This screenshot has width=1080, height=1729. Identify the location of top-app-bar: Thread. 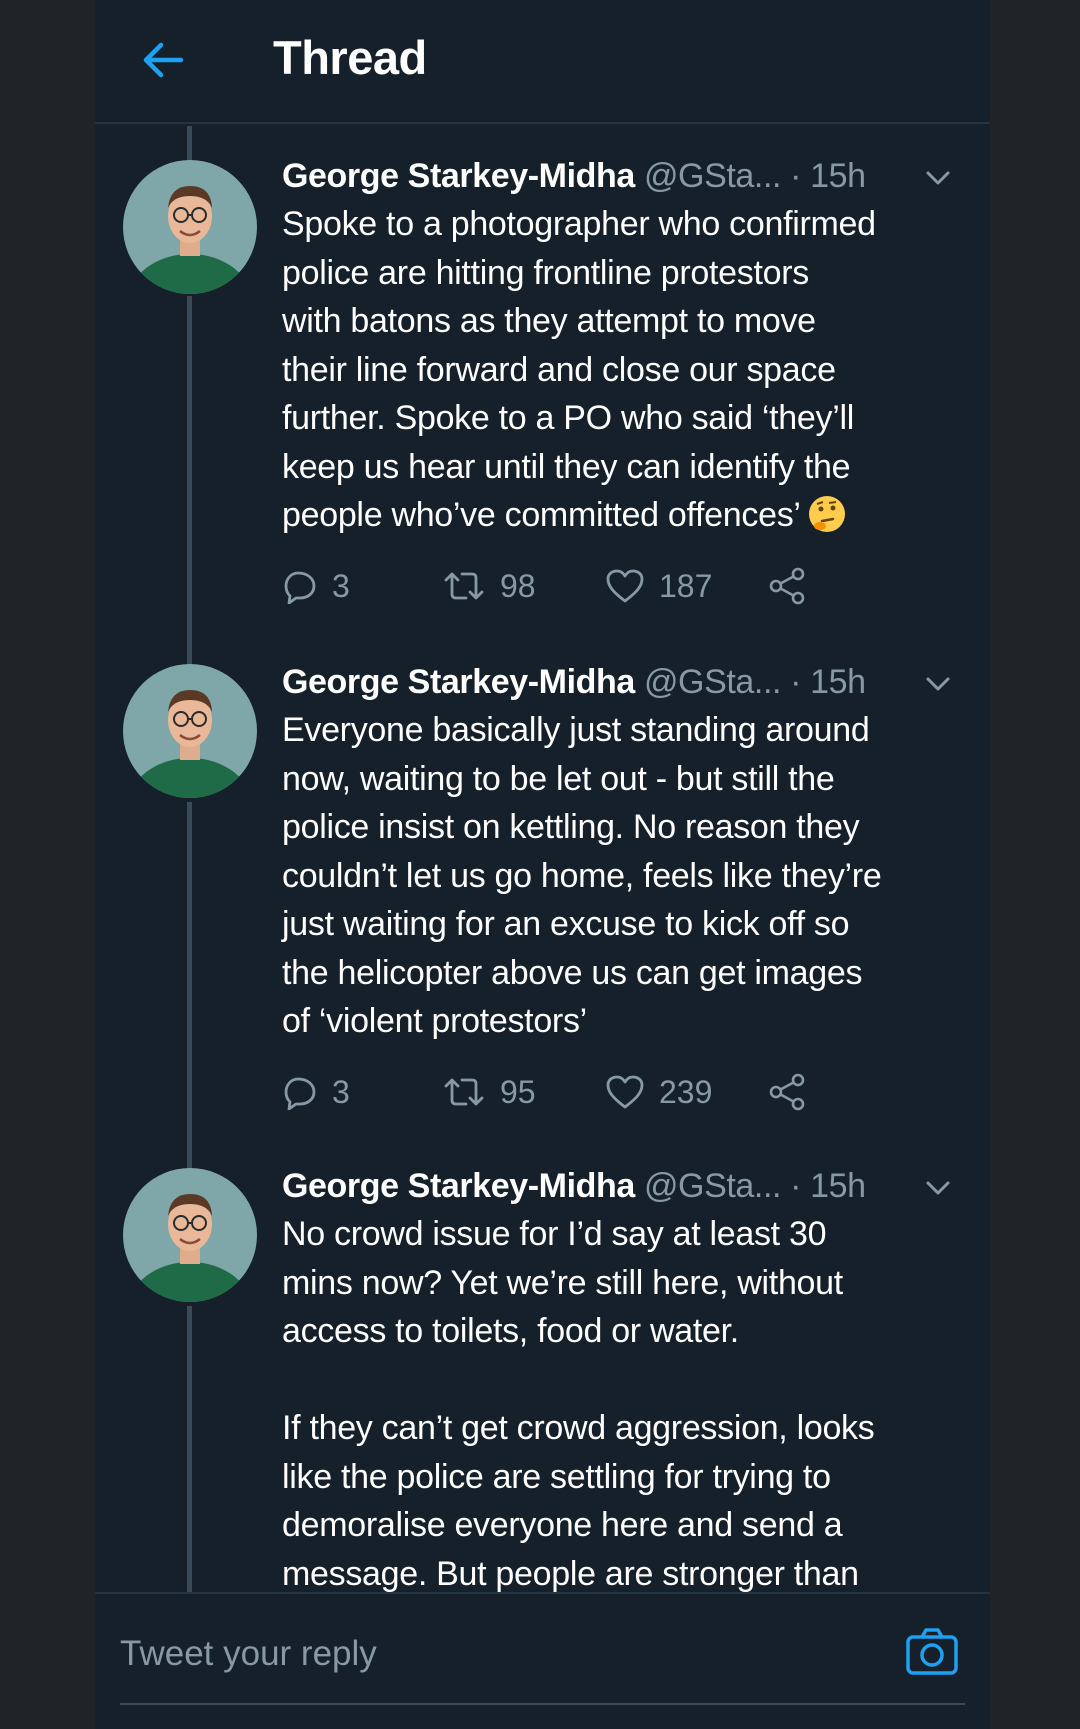
(542, 62).